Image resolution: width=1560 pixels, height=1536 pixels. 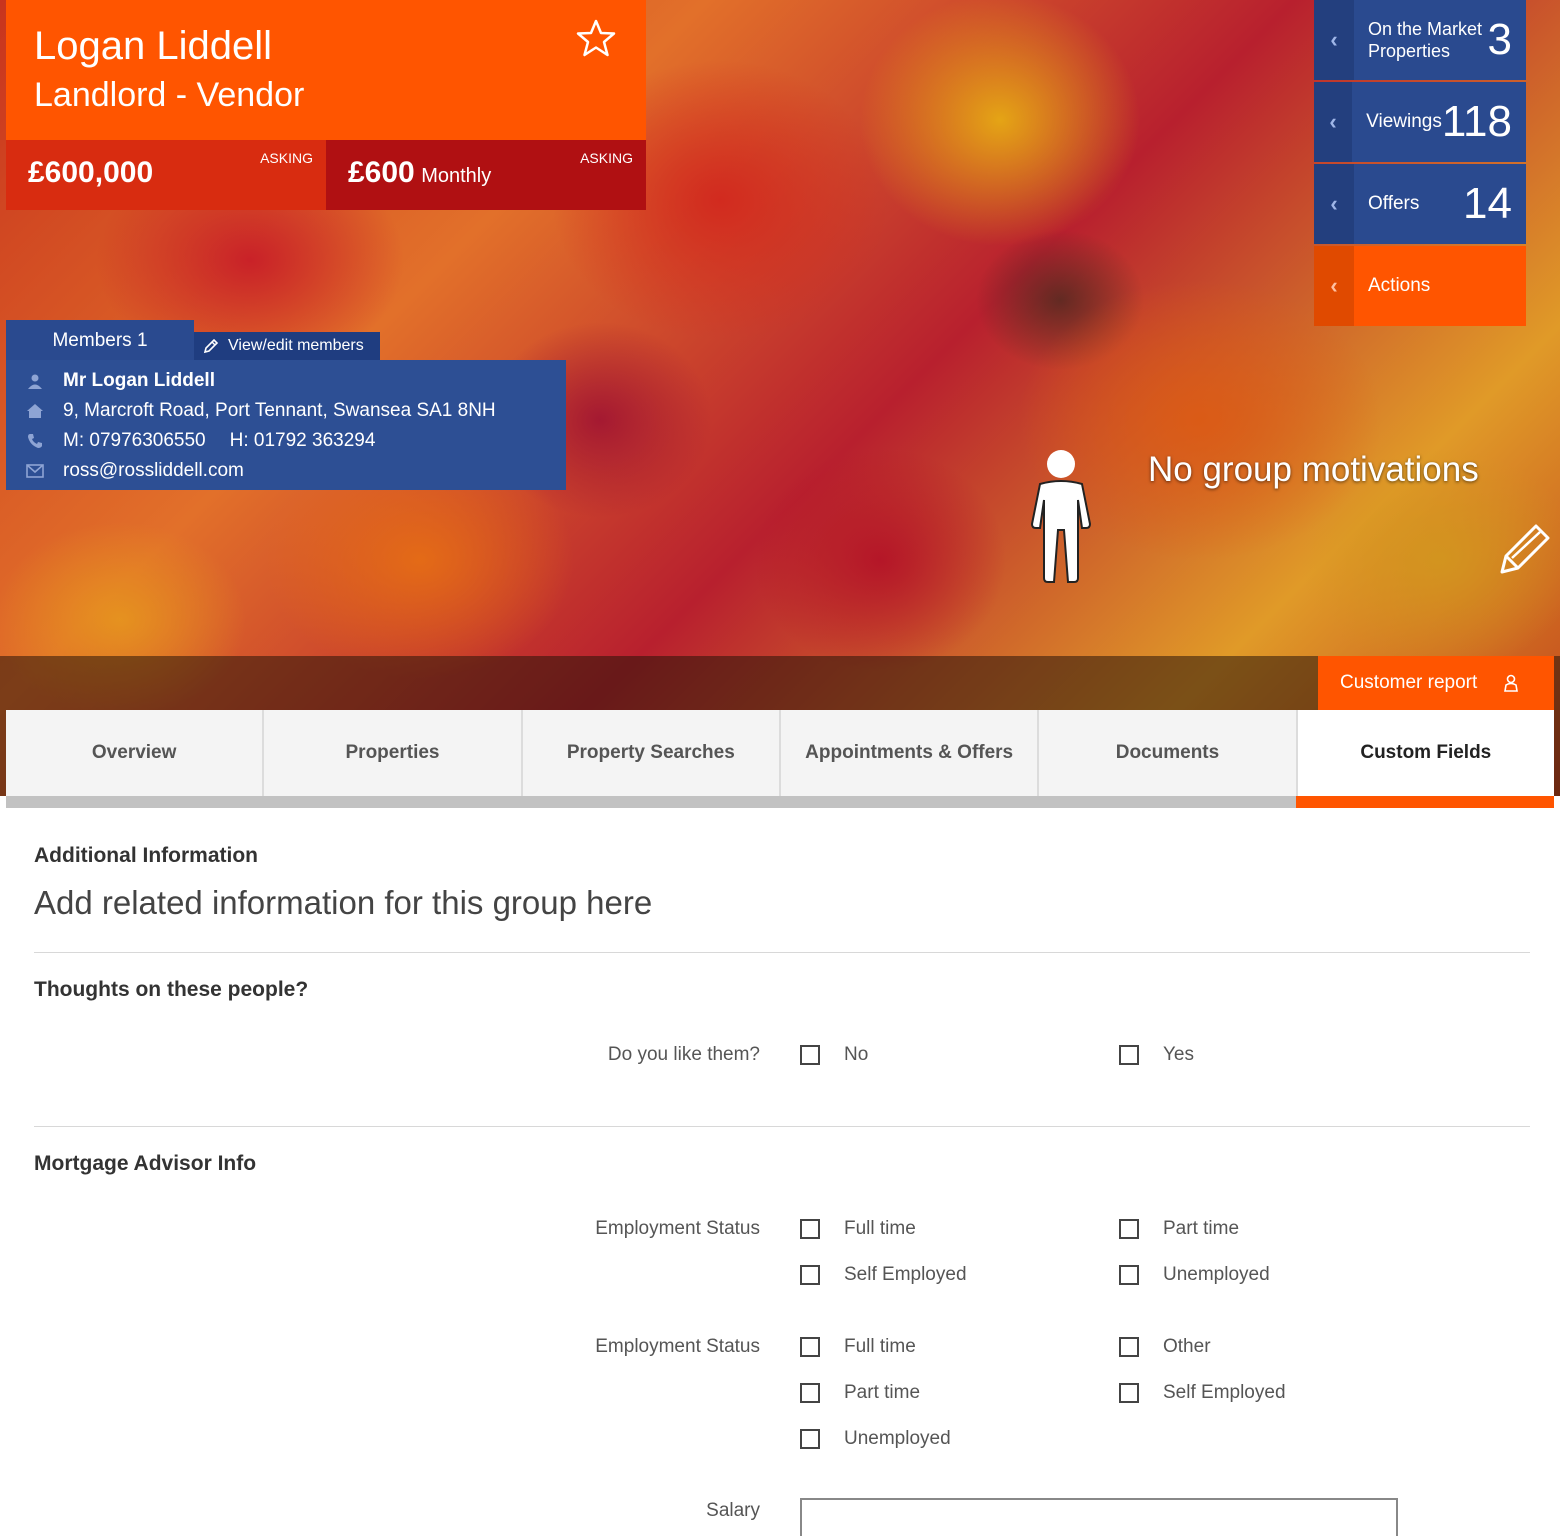 I want to click on edit-icon, so click(x=211, y=346).